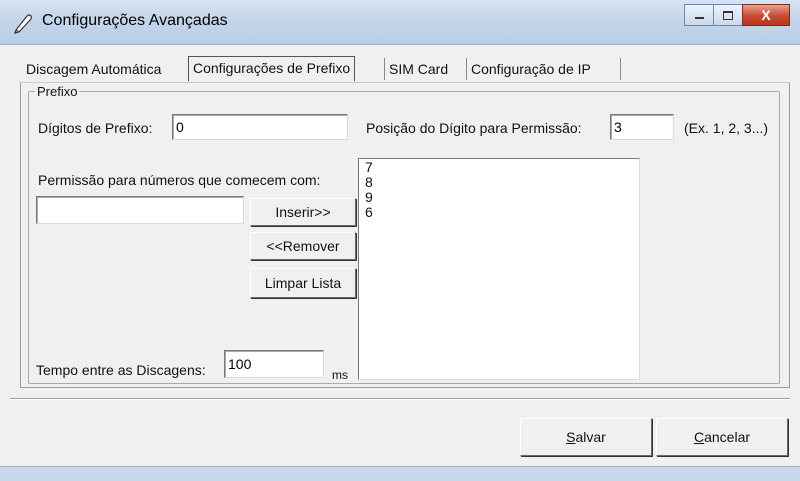 The width and height of the screenshot is (800, 481). I want to click on maximize-button, so click(728, 15).